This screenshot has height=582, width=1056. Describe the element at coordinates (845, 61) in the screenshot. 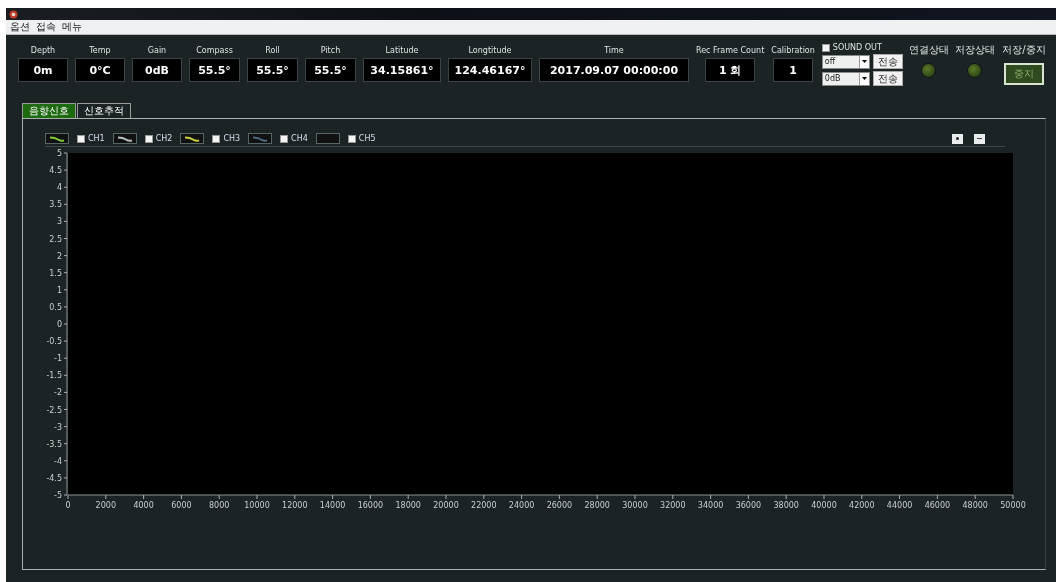

I see `dropdown: off` at that location.